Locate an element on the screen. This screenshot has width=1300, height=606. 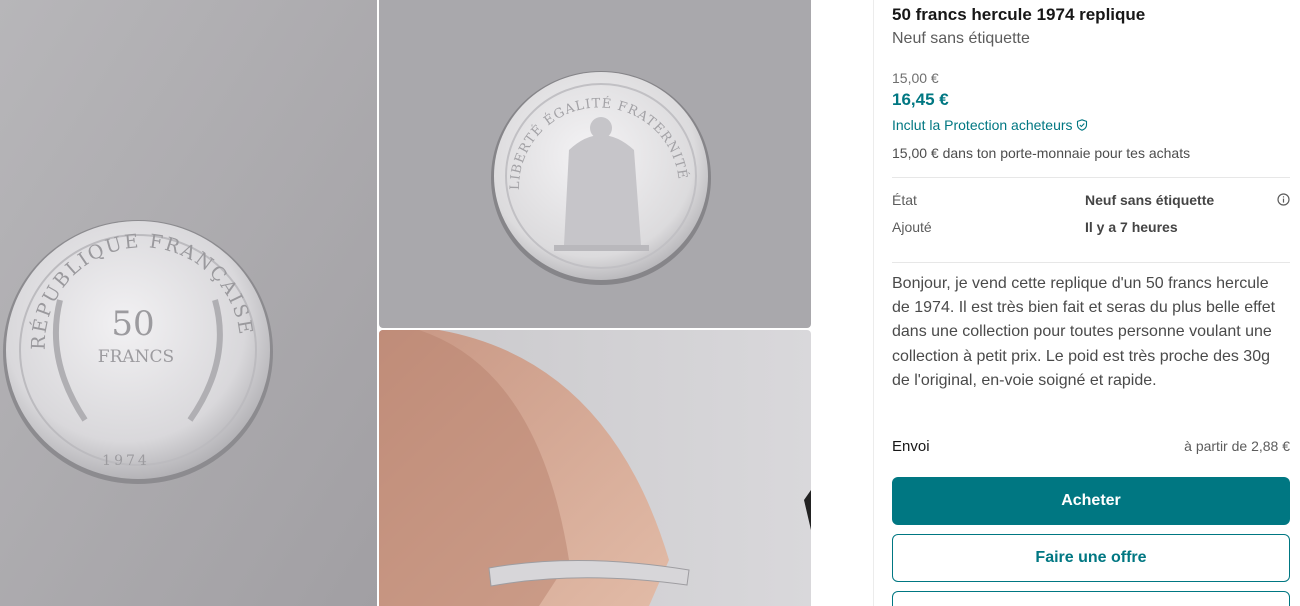
coin-unit: FRANCS is located at coordinates (136, 357).